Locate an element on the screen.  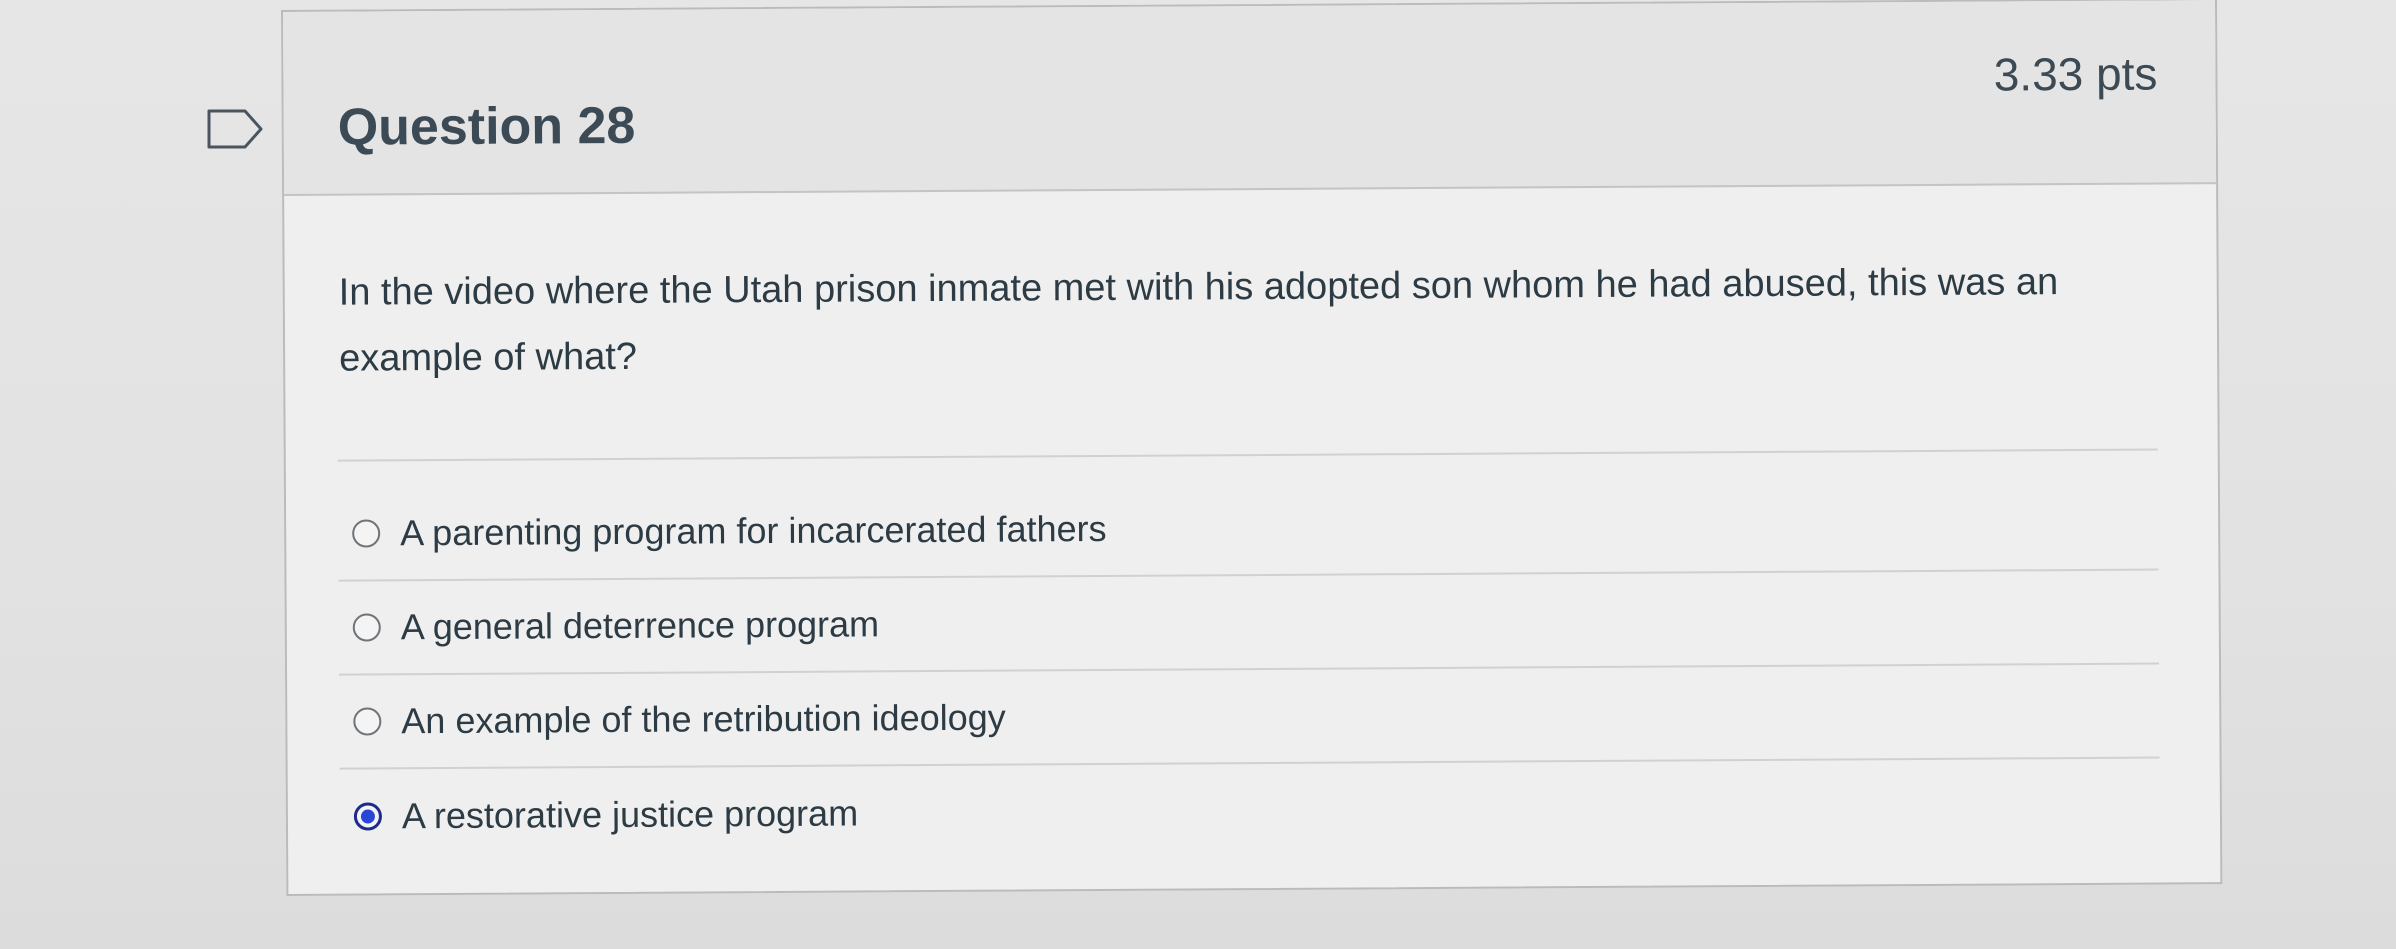
radio-button-selected is located at coordinates (368, 816).